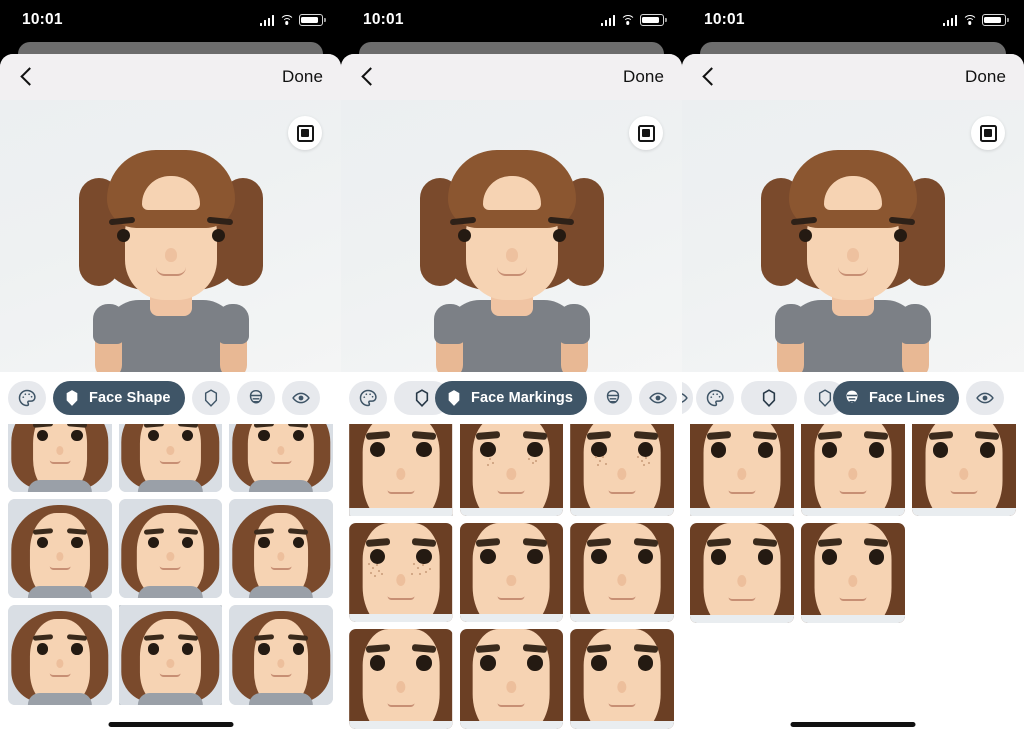 Image resolution: width=1024 pixels, height=735 pixels. I want to click on category-tab-bar: Face Shape, so click(170, 398).